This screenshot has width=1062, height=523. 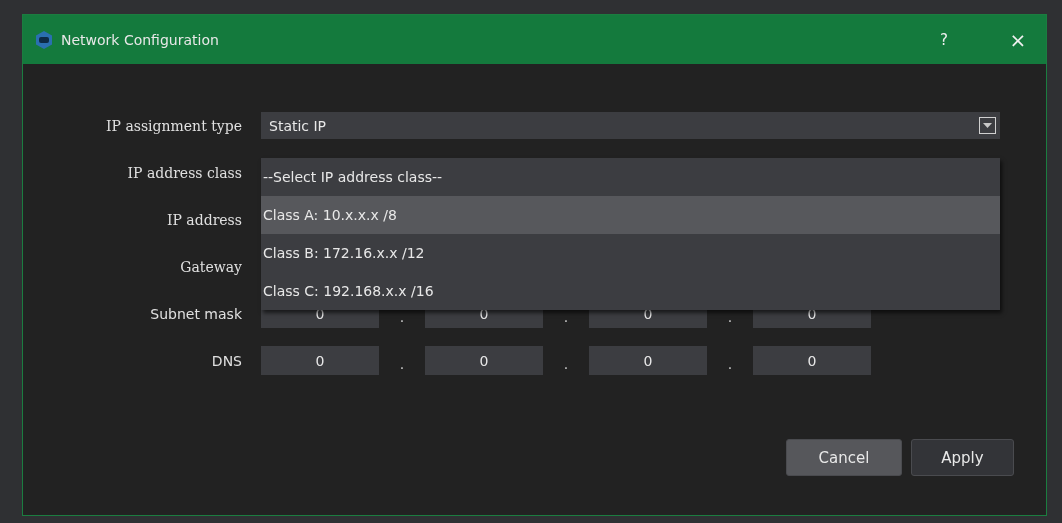 I want to click on dropdown-option: Class A: 10.x.x.x /8, so click(x=630, y=215).